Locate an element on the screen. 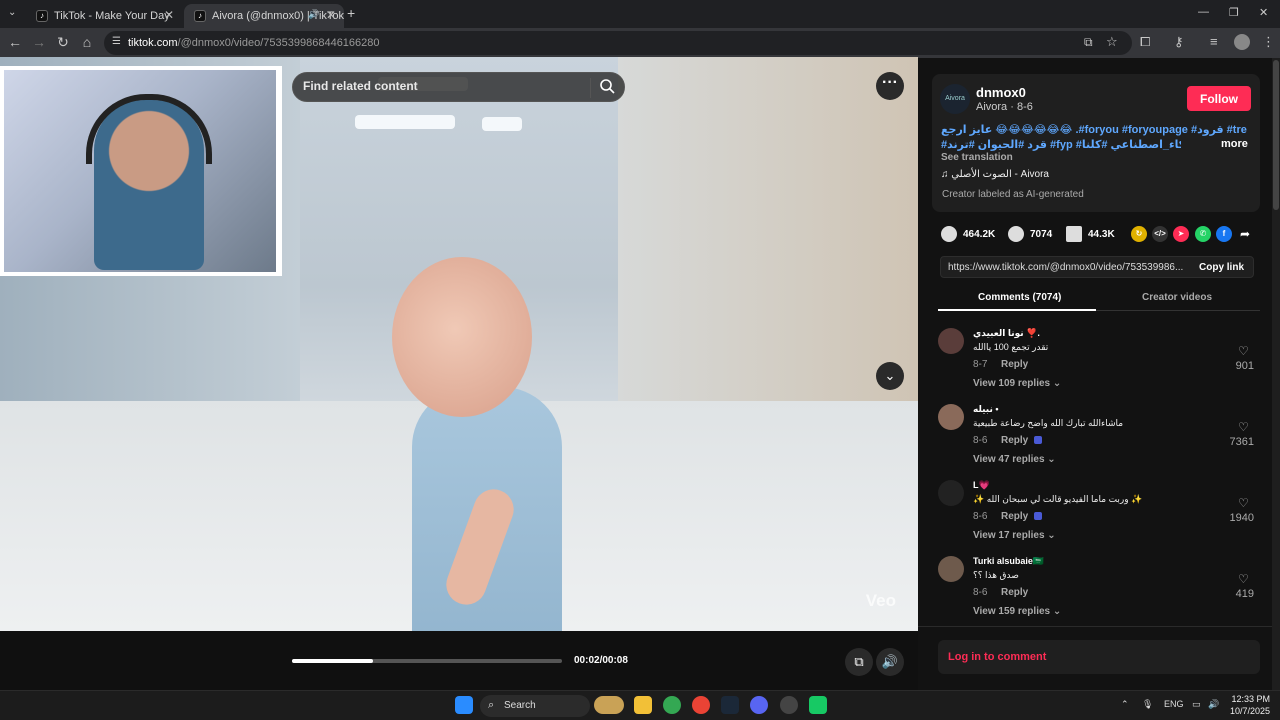  menu-kebab-icon: ⋮ is located at coordinates (1268, 42).